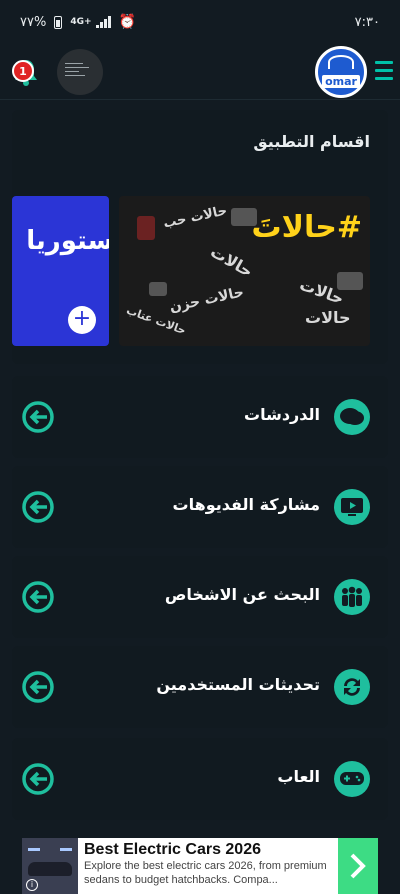 This screenshot has height=894, width=400. What do you see at coordinates (200, 779) in the screenshot?
I see `feature-row-games: العاب` at bounding box center [200, 779].